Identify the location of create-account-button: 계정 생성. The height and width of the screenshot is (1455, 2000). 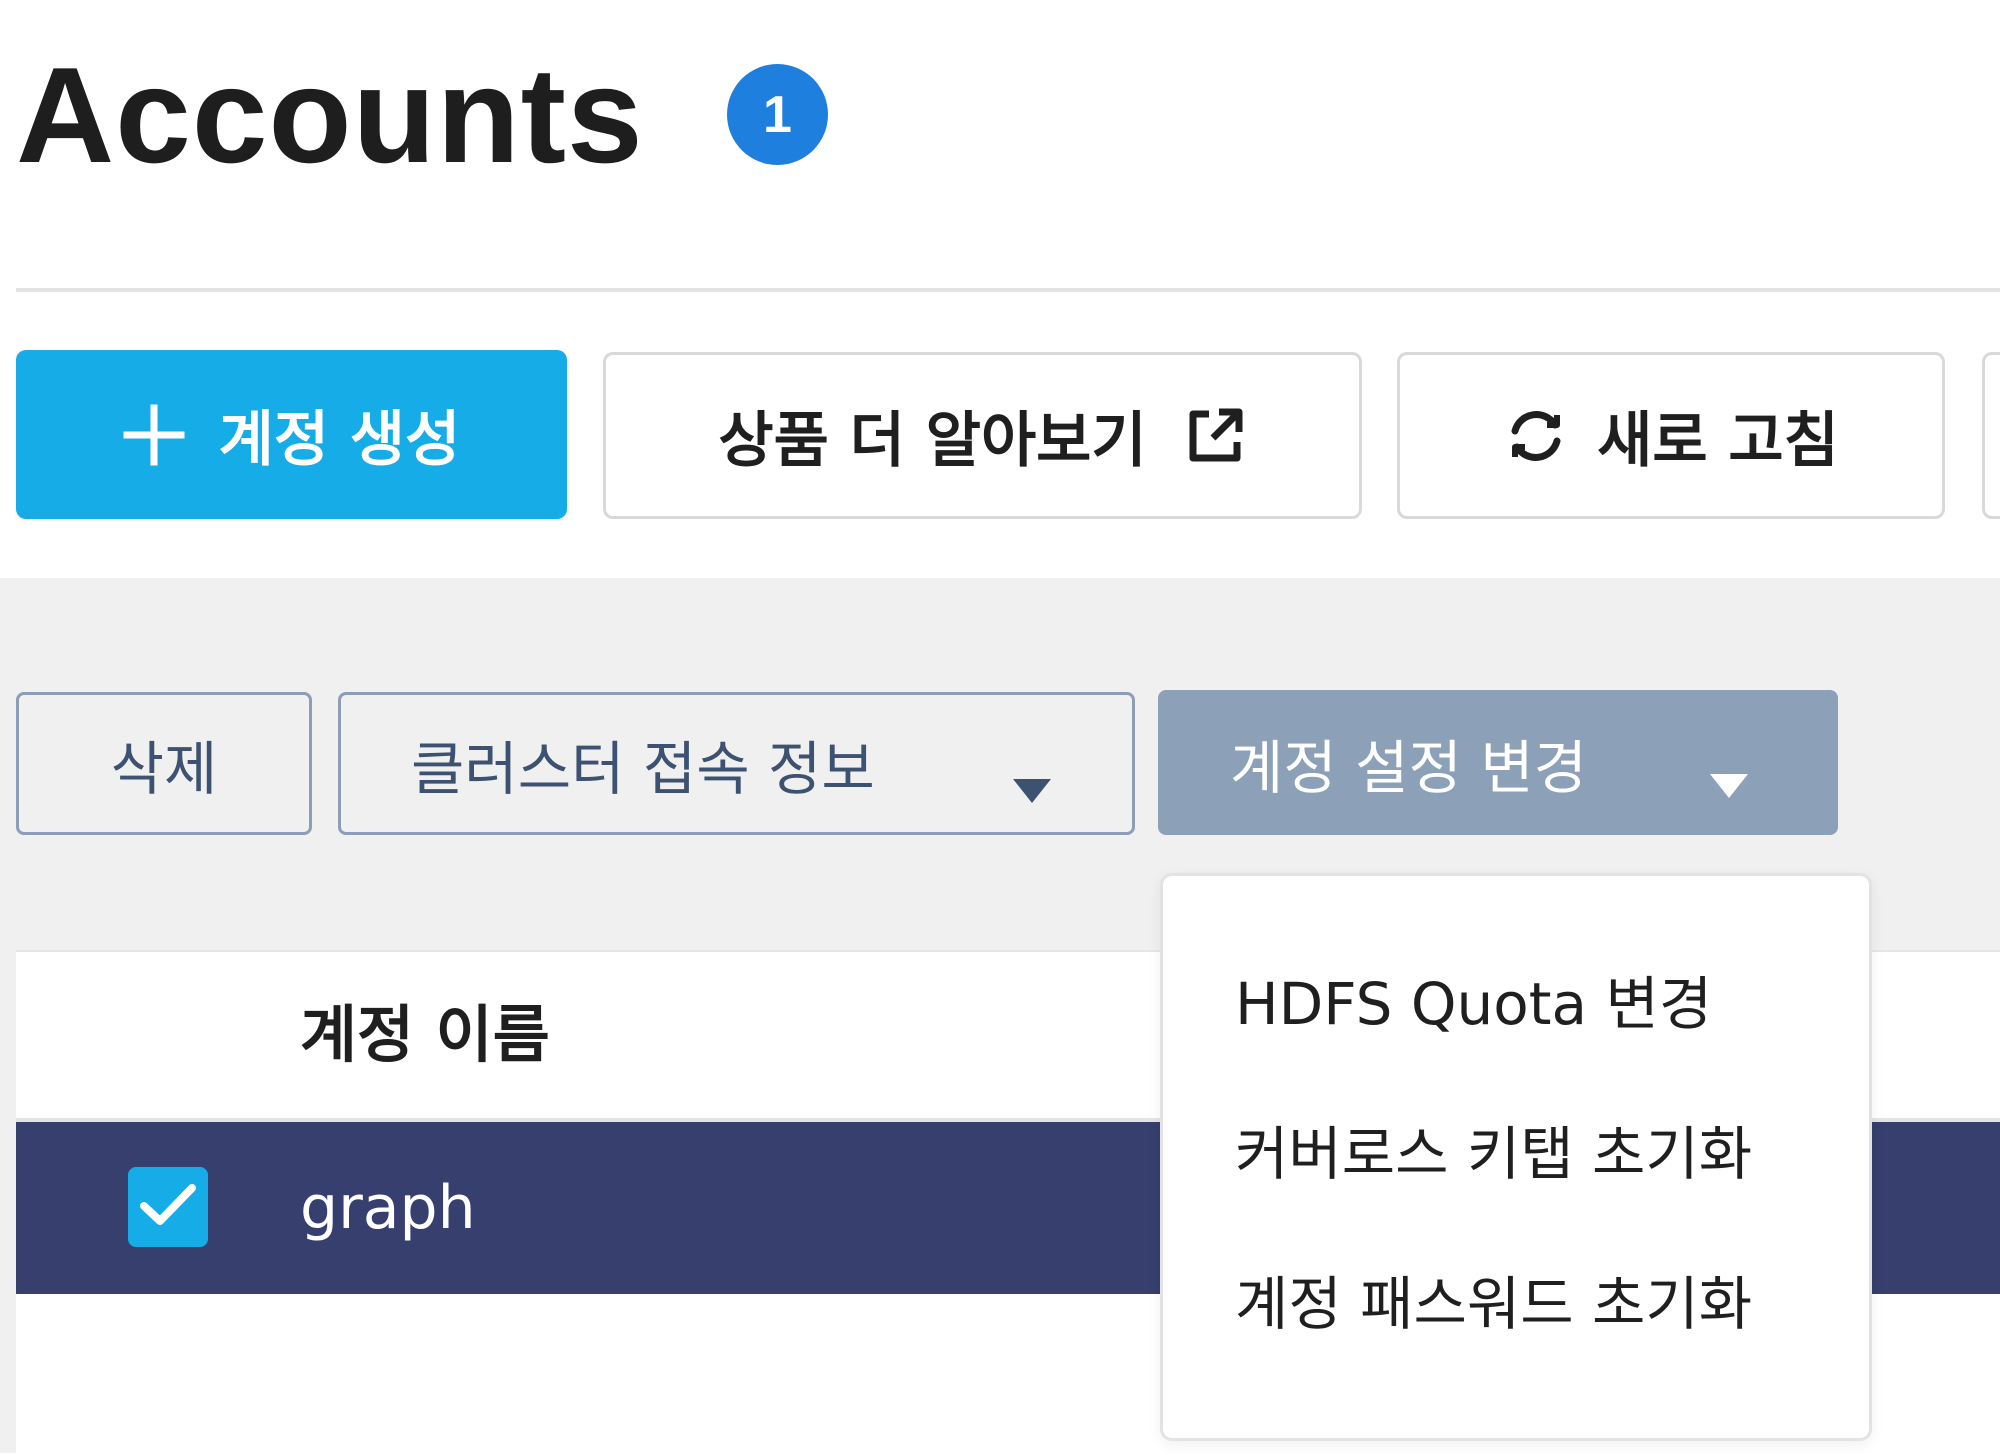
(291, 434).